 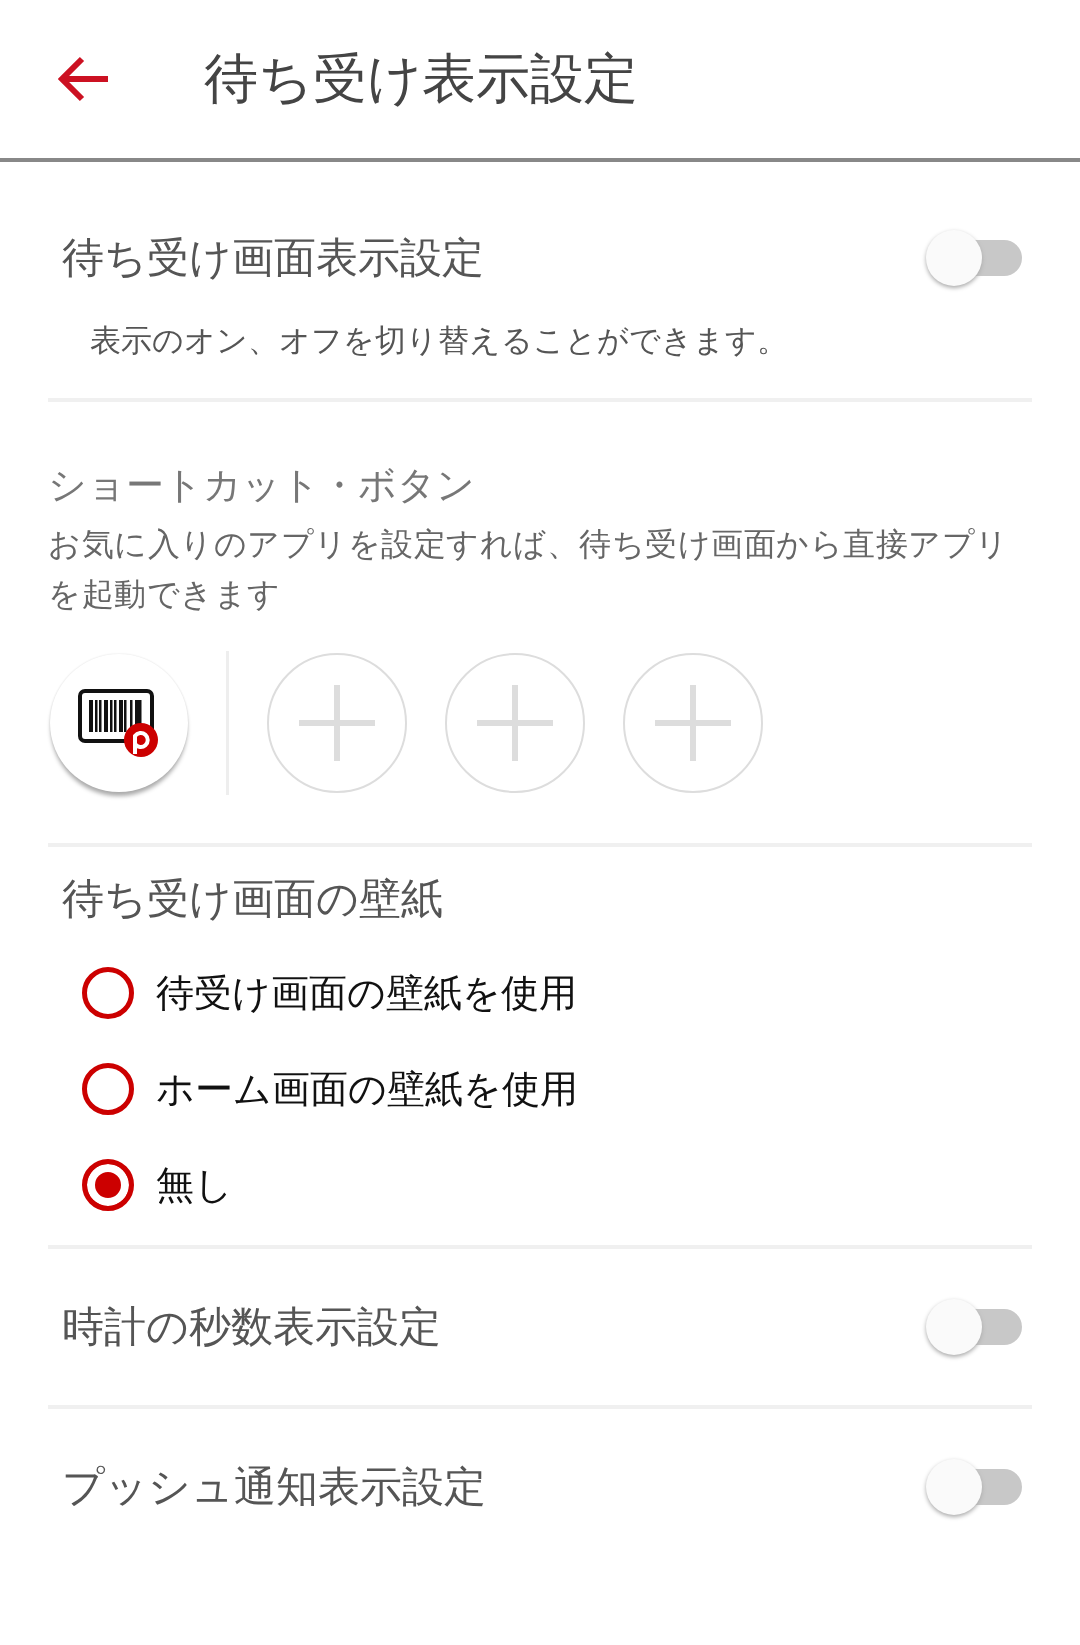 What do you see at coordinates (252, 899) in the screenshot?
I see `section-title: 待ち受け画面の壁紙` at bounding box center [252, 899].